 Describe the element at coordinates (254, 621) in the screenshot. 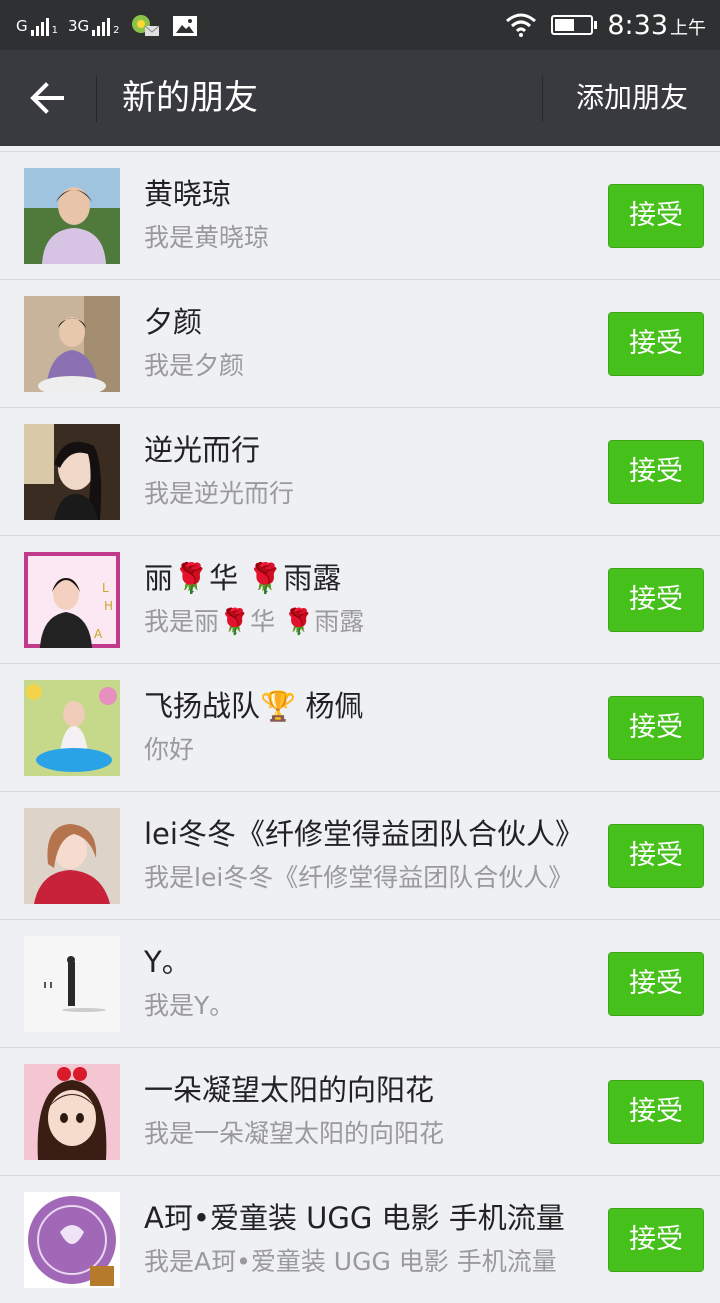

I see `friend-message: 我是丽🌹华 🌹雨露` at that location.